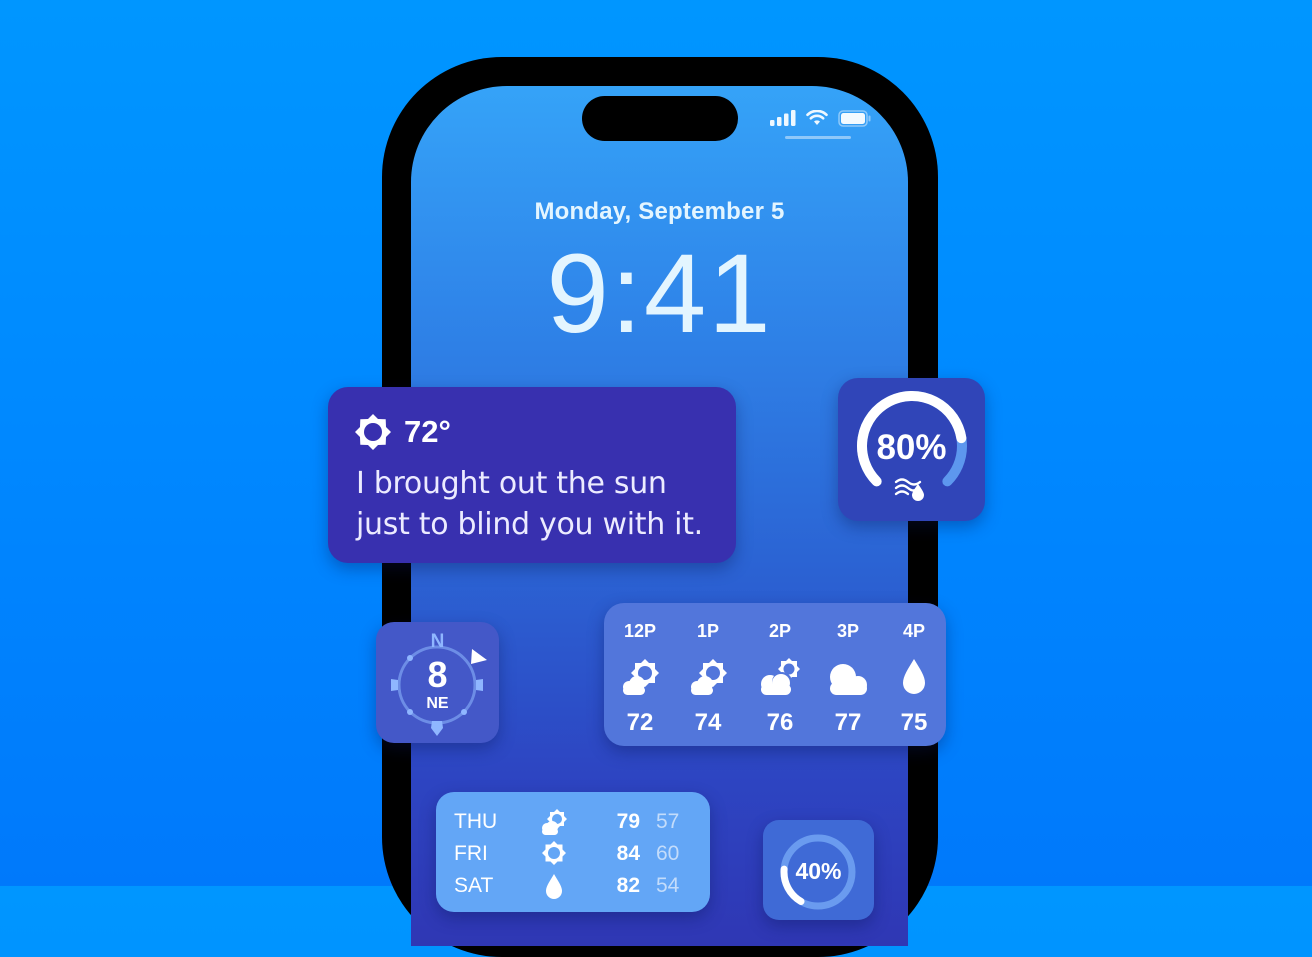 The image size is (1312, 957). I want to click on status-bar, so click(821, 118).